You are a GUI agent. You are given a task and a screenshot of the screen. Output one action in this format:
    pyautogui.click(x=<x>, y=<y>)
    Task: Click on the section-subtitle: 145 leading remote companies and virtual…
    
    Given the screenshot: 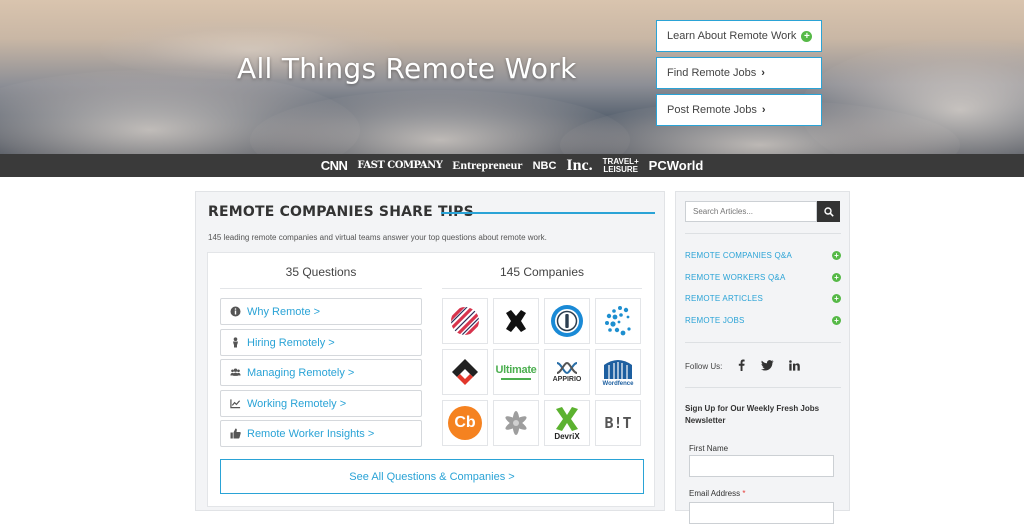 What is the action you would take?
    pyautogui.click(x=377, y=237)
    